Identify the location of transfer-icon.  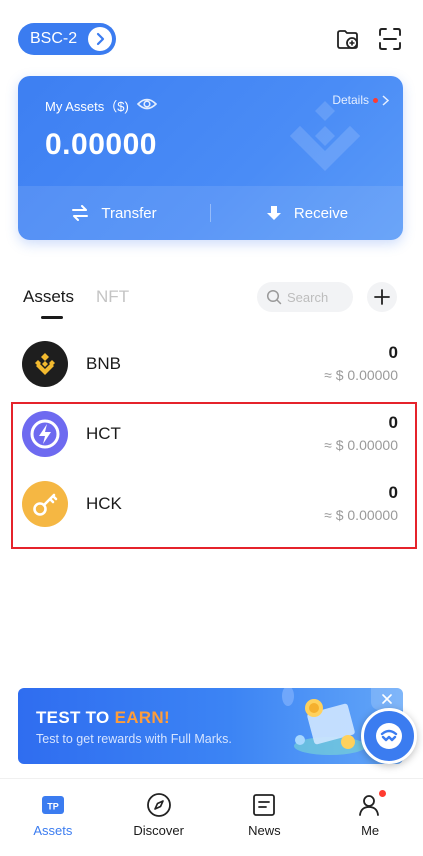
(80, 213).